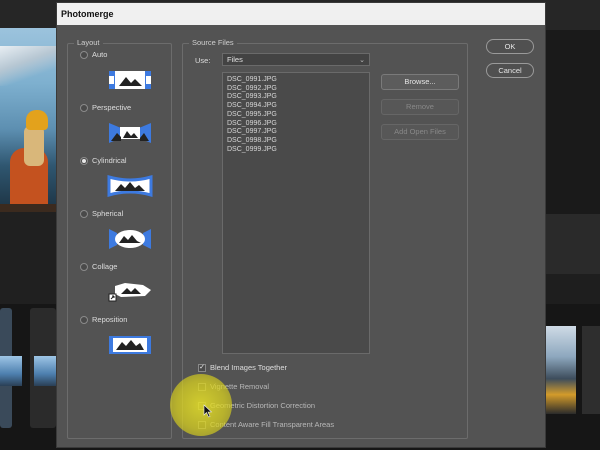 This screenshot has width=600, height=450. Describe the element at coordinates (201, 405) in the screenshot. I see `cursor-highlight` at that location.